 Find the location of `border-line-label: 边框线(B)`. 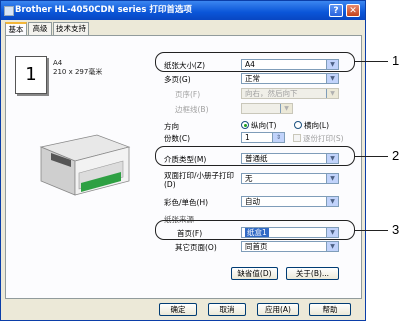

border-line-label: 边框线(B) is located at coordinates (192, 109).